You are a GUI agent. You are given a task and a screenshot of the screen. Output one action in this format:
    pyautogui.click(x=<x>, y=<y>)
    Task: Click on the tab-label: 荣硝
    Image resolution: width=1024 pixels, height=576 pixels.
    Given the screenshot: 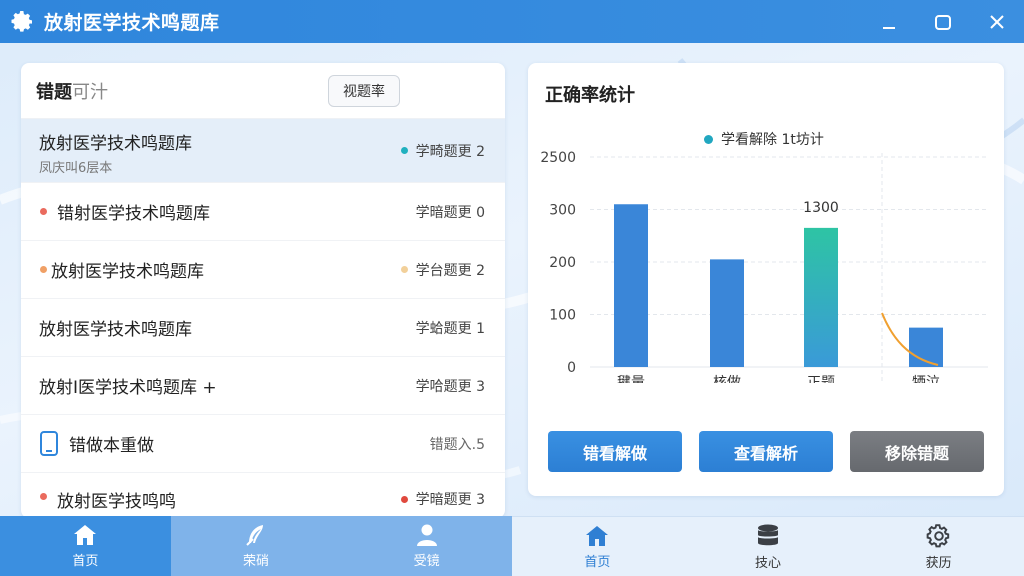 What is the action you would take?
    pyautogui.click(x=256, y=561)
    